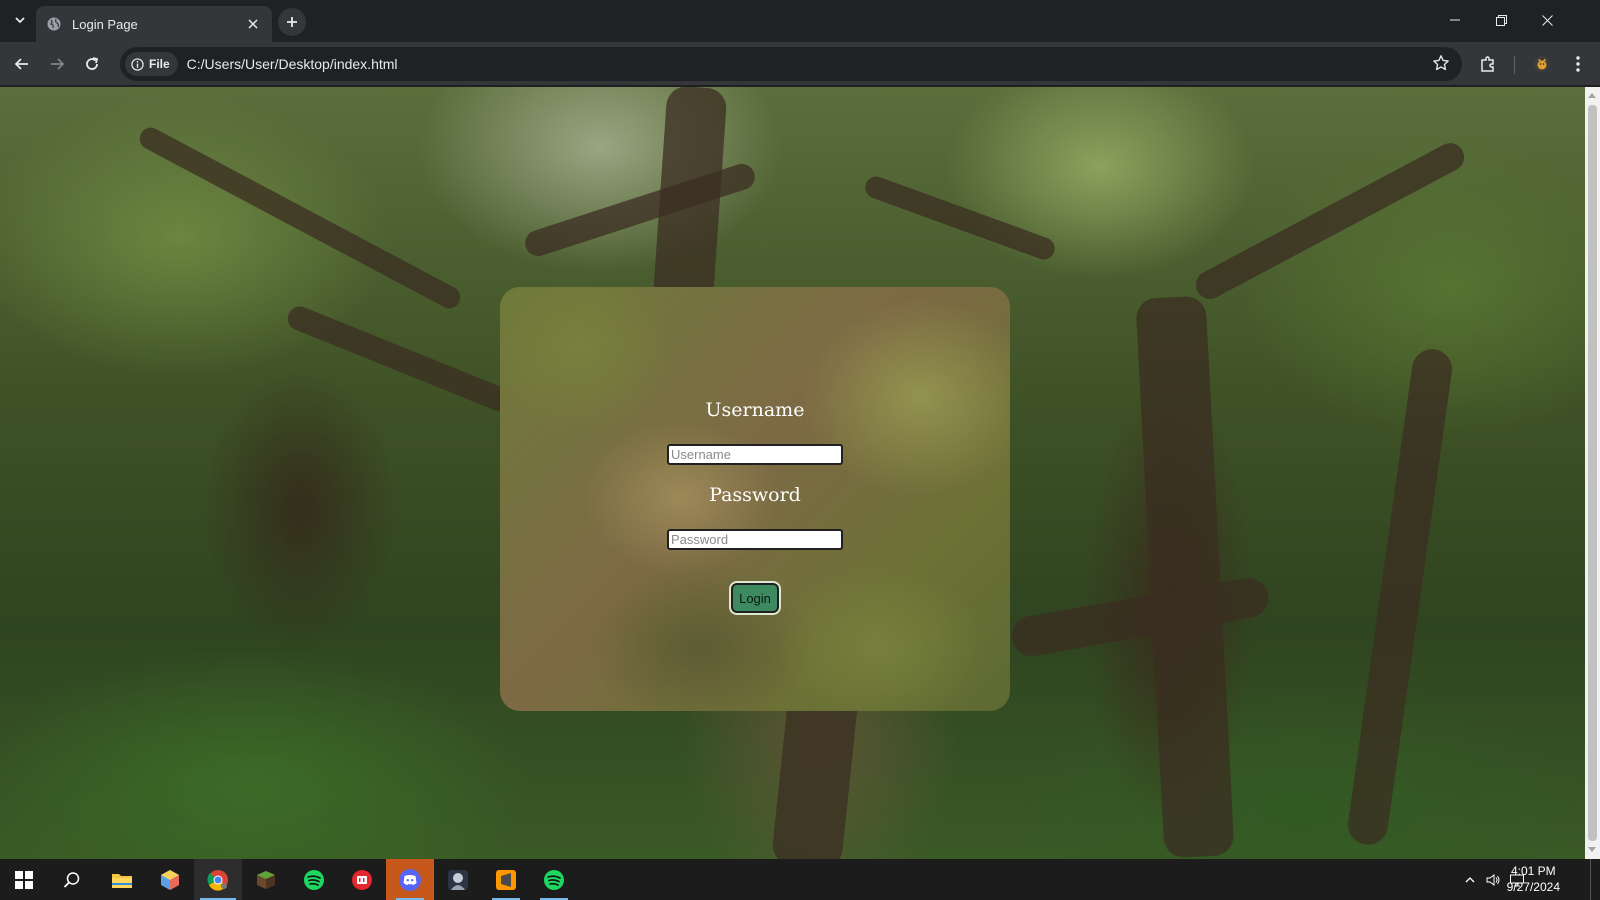  What do you see at coordinates (506, 879) in the screenshot?
I see `sublime-text-icon` at bounding box center [506, 879].